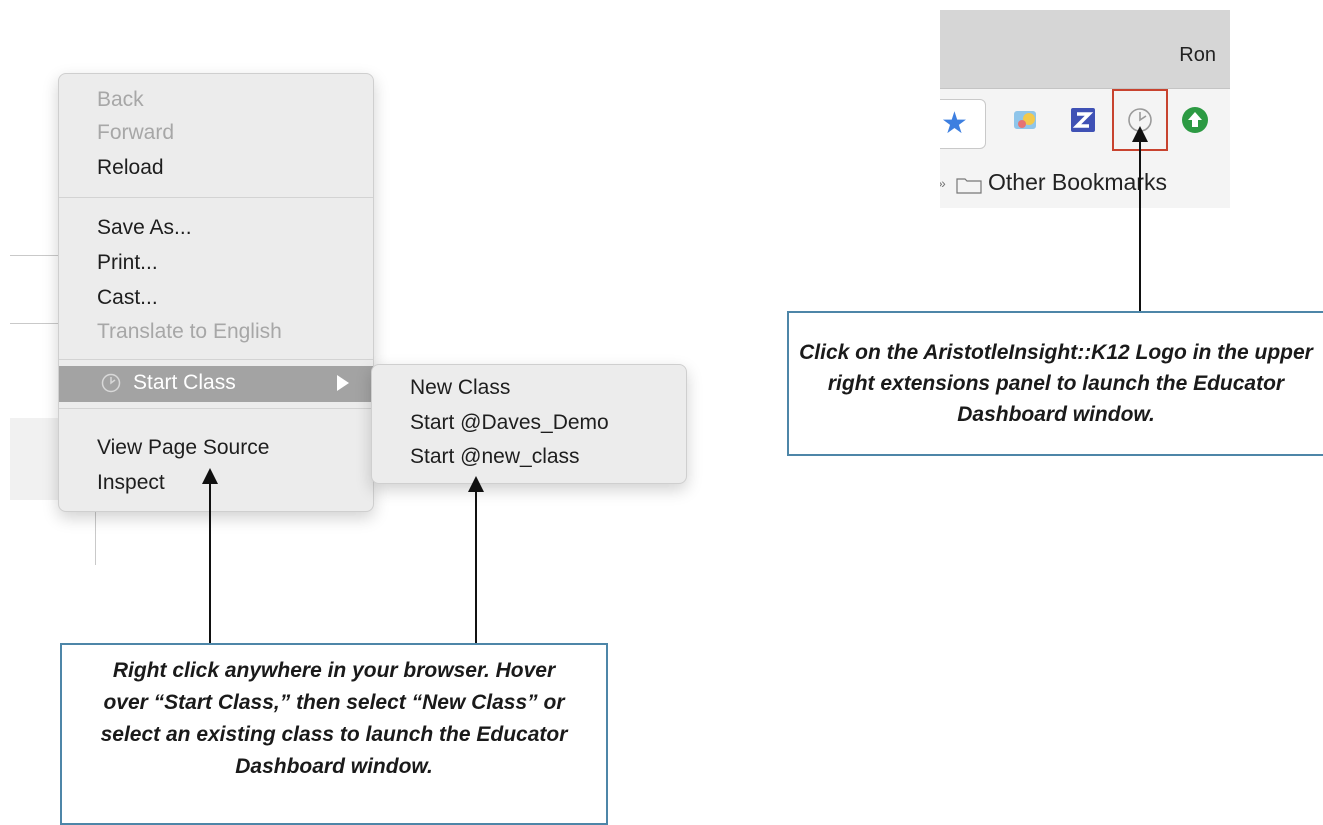  I want to click on menu-item-view-page-source: View Page Source, so click(183, 448).